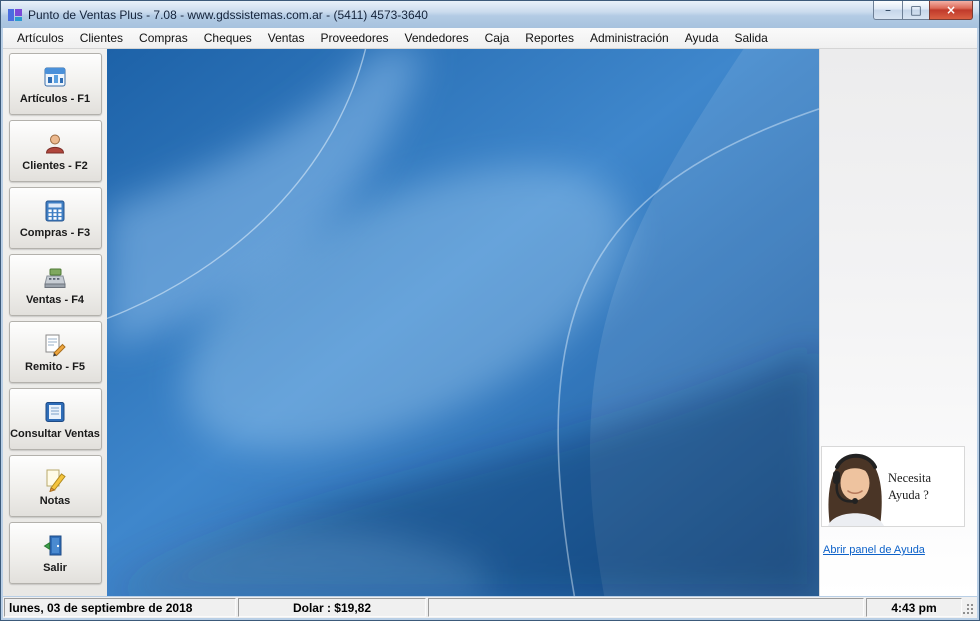 This screenshot has width=980, height=621. Describe the element at coordinates (55, 210) in the screenshot. I see `calculator-icon` at that location.